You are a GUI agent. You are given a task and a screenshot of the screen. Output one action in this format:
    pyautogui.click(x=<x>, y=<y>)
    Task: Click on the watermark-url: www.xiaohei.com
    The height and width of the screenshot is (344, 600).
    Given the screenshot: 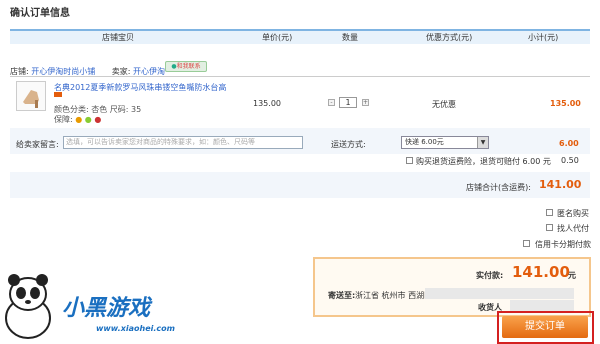 What is the action you would take?
    pyautogui.click(x=135, y=328)
    